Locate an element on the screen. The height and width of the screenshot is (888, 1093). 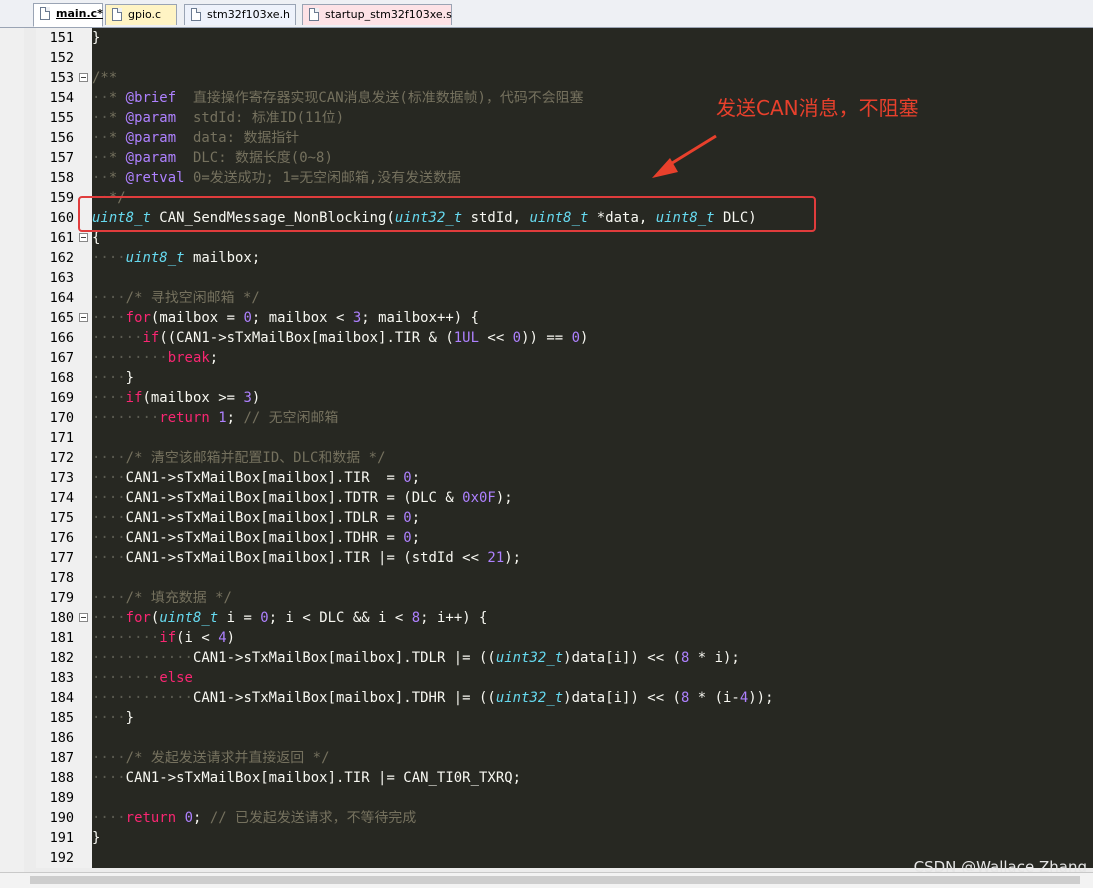
line-number: 151 is located at coordinates (61, 38).